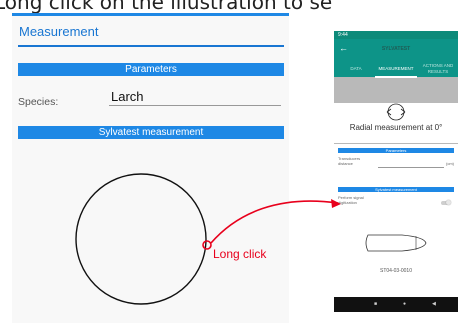  I want to click on red-curved-arrow, so click(275, 221).